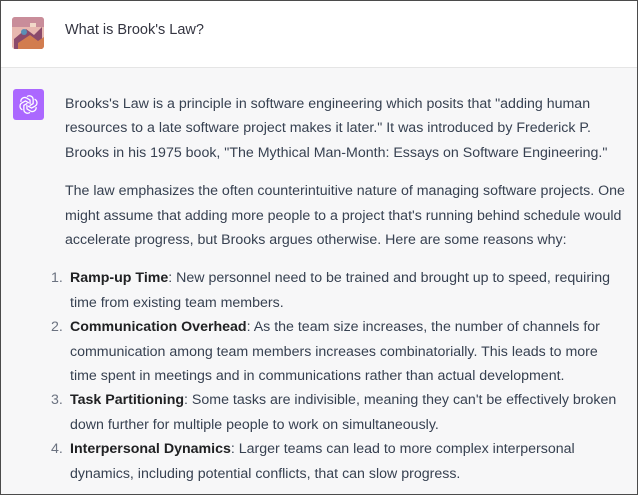 This screenshot has height=495, width=638. I want to click on user-avatar-icon, so click(28, 33).